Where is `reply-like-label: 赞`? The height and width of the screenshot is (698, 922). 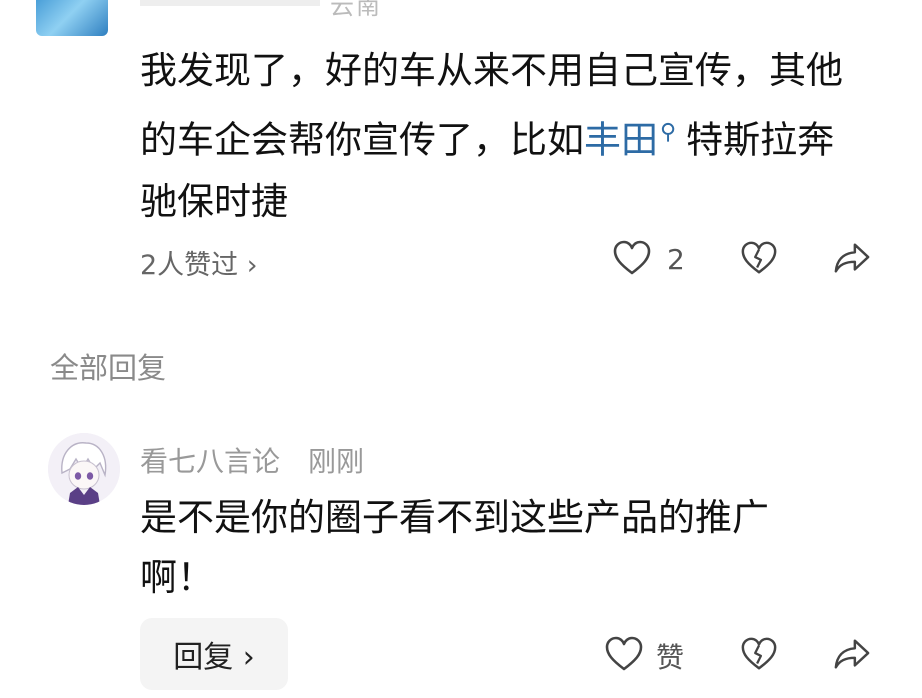
reply-like-label: 赞 is located at coordinates (670, 656).